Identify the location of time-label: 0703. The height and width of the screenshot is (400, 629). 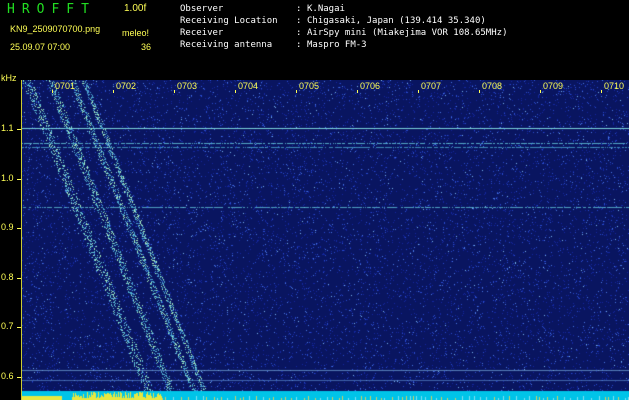
(187, 86).